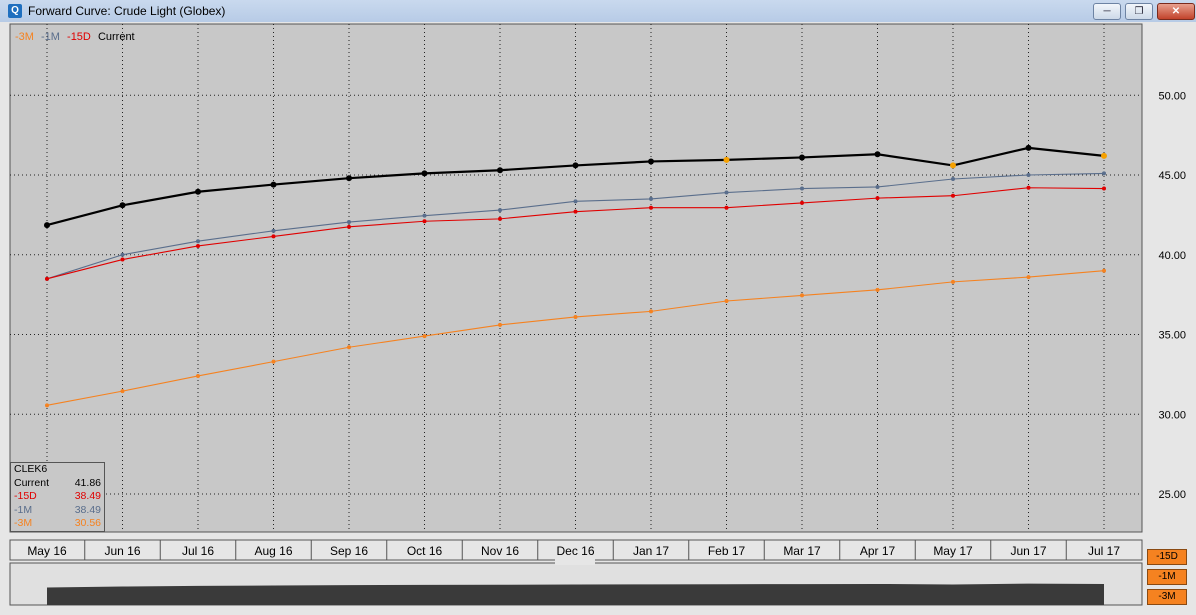  Describe the element at coordinates (1172, 415) in the screenshot. I see `y-tick-label: 30.00` at that location.